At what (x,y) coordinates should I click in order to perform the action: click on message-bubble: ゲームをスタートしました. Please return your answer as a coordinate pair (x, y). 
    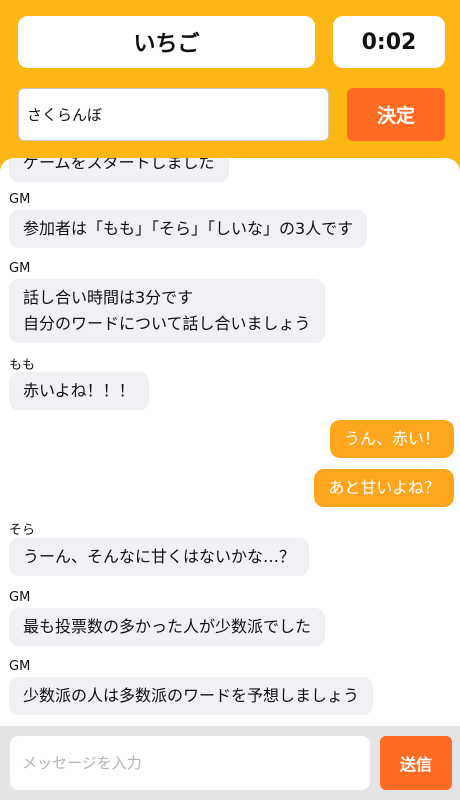
    Looking at the image, I should click on (119, 170).